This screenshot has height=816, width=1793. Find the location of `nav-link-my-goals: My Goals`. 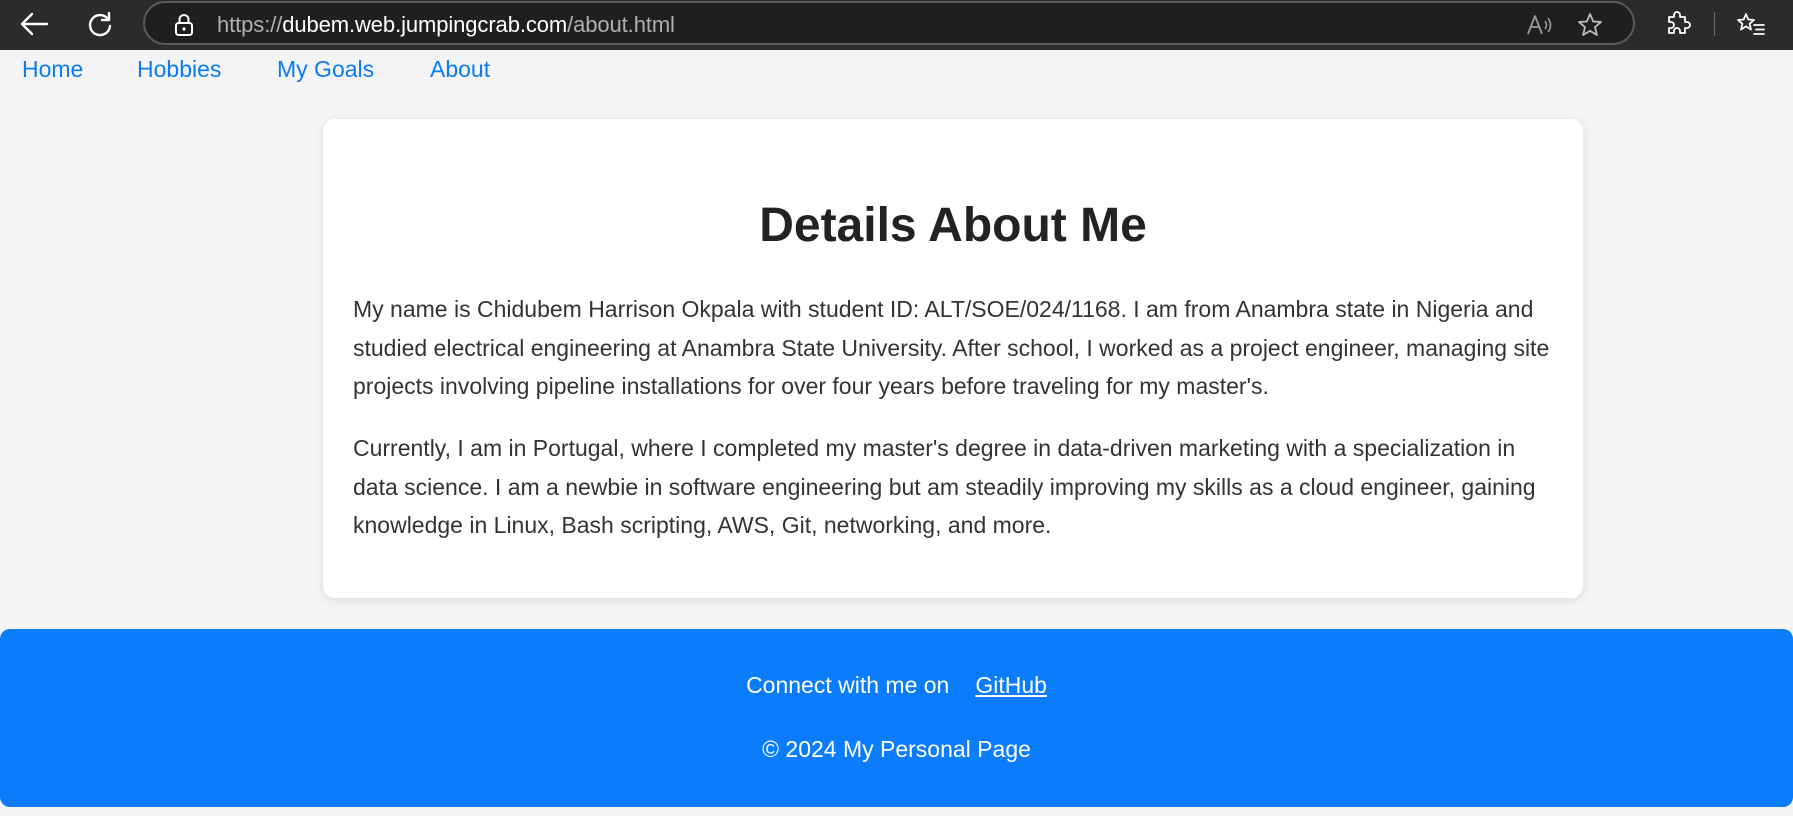

nav-link-my-goals: My Goals is located at coordinates (325, 69).